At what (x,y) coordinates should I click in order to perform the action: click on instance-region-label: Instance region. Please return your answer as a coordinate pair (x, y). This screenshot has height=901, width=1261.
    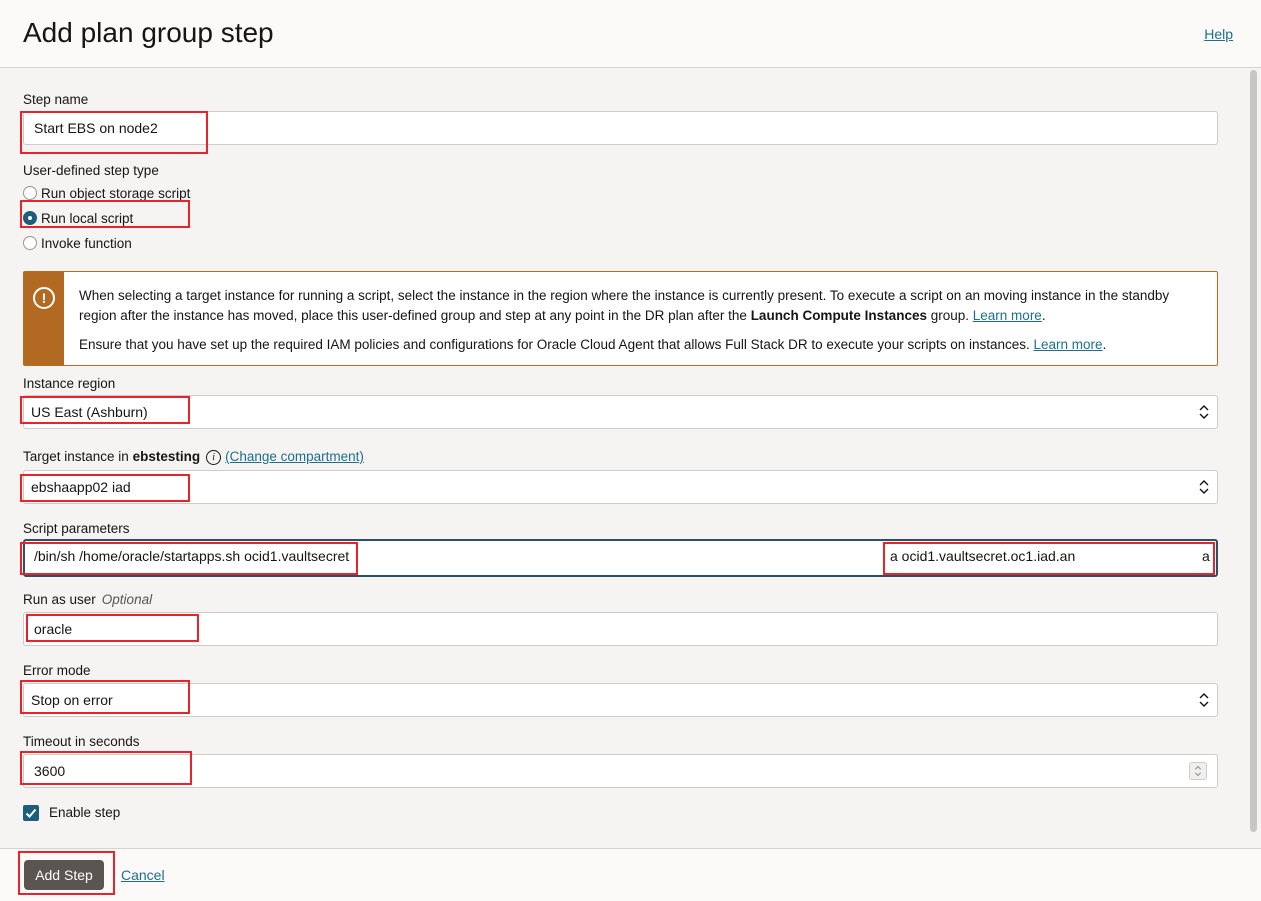
    Looking at the image, I should click on (69, 383).